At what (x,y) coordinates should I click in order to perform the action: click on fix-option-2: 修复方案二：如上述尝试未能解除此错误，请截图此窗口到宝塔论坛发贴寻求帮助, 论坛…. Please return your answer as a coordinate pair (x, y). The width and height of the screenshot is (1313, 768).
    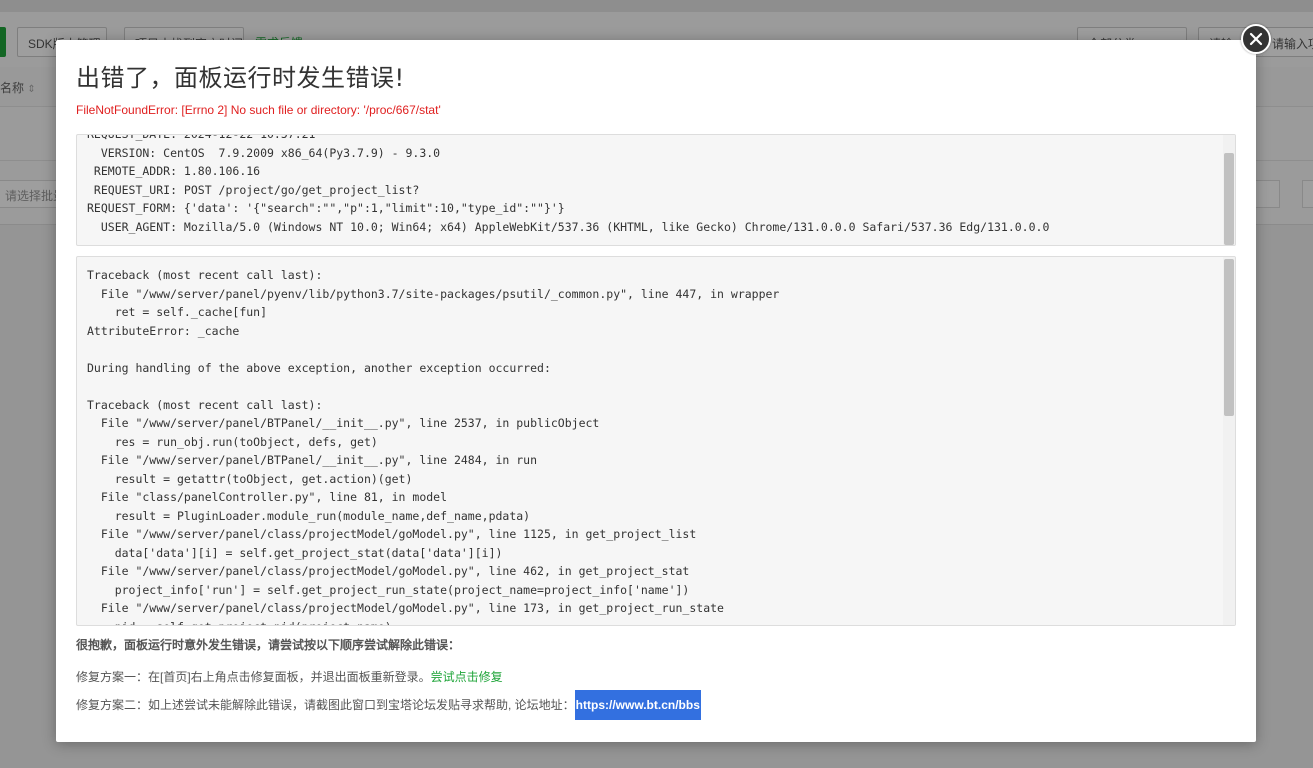
    Looking at the image, I should click on (388, 705).